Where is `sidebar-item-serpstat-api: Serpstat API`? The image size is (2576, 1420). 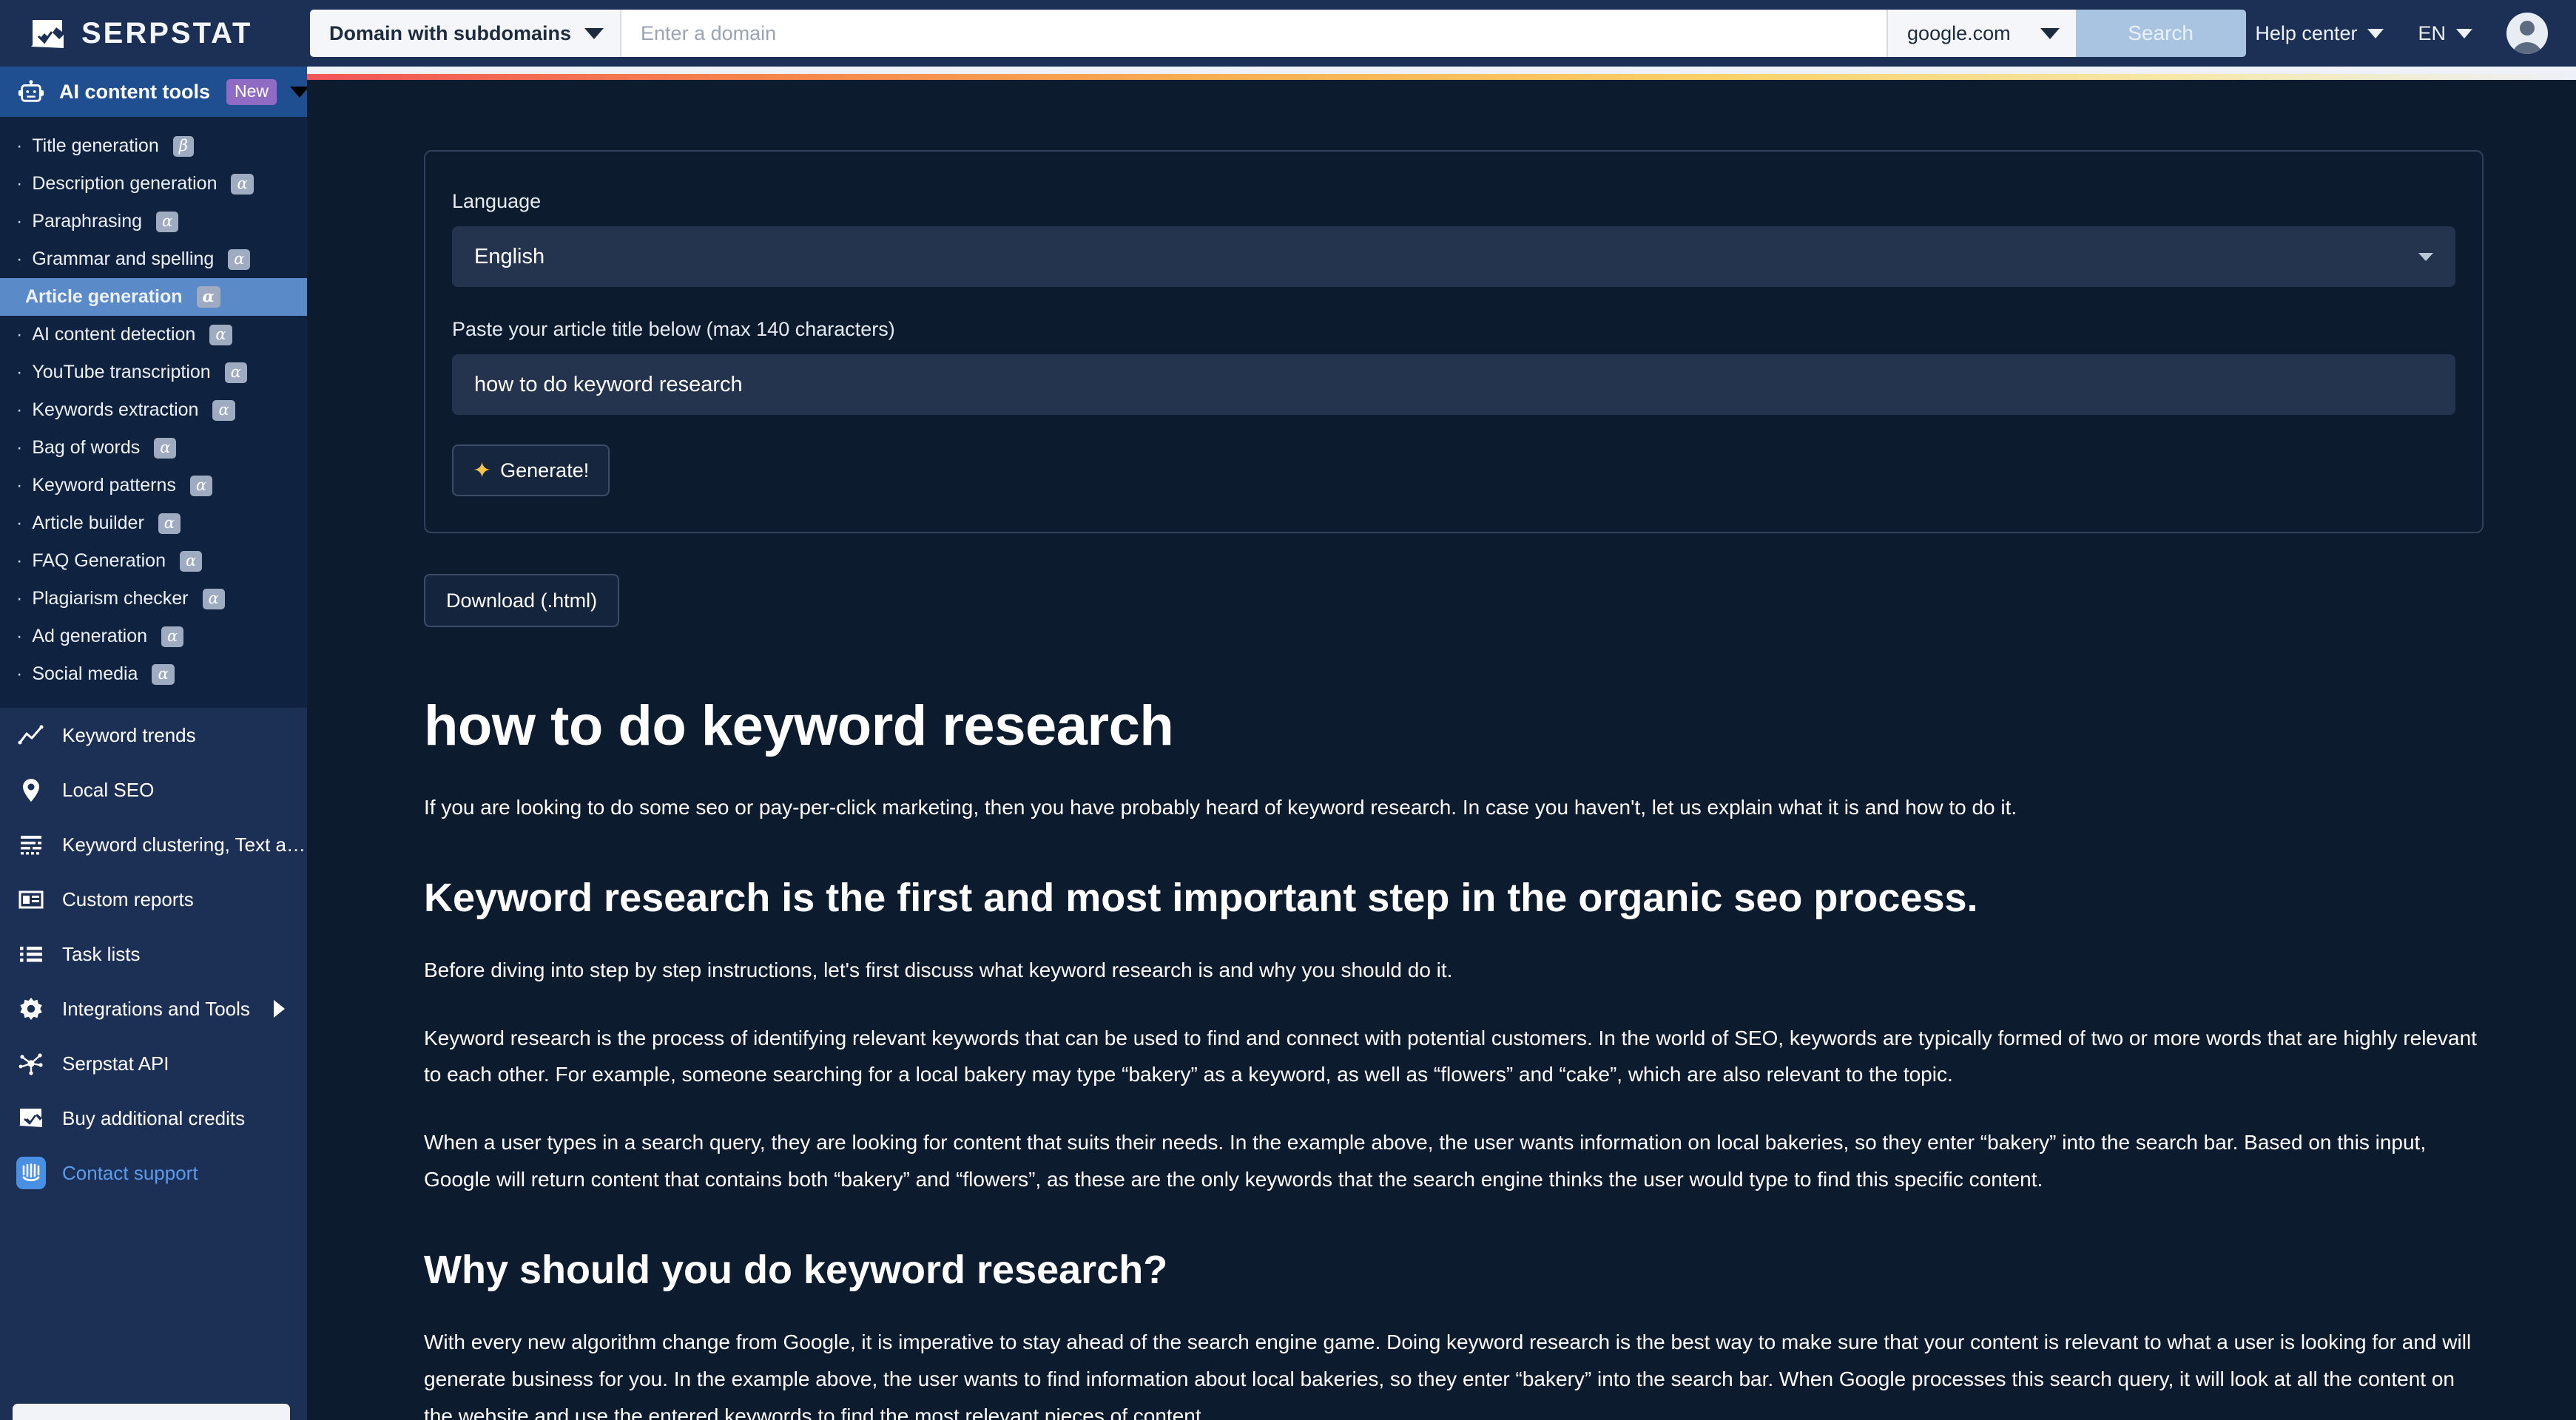
sidebar-item-serpstat-api: Serpstat API is located at coordinates (153, 1063).